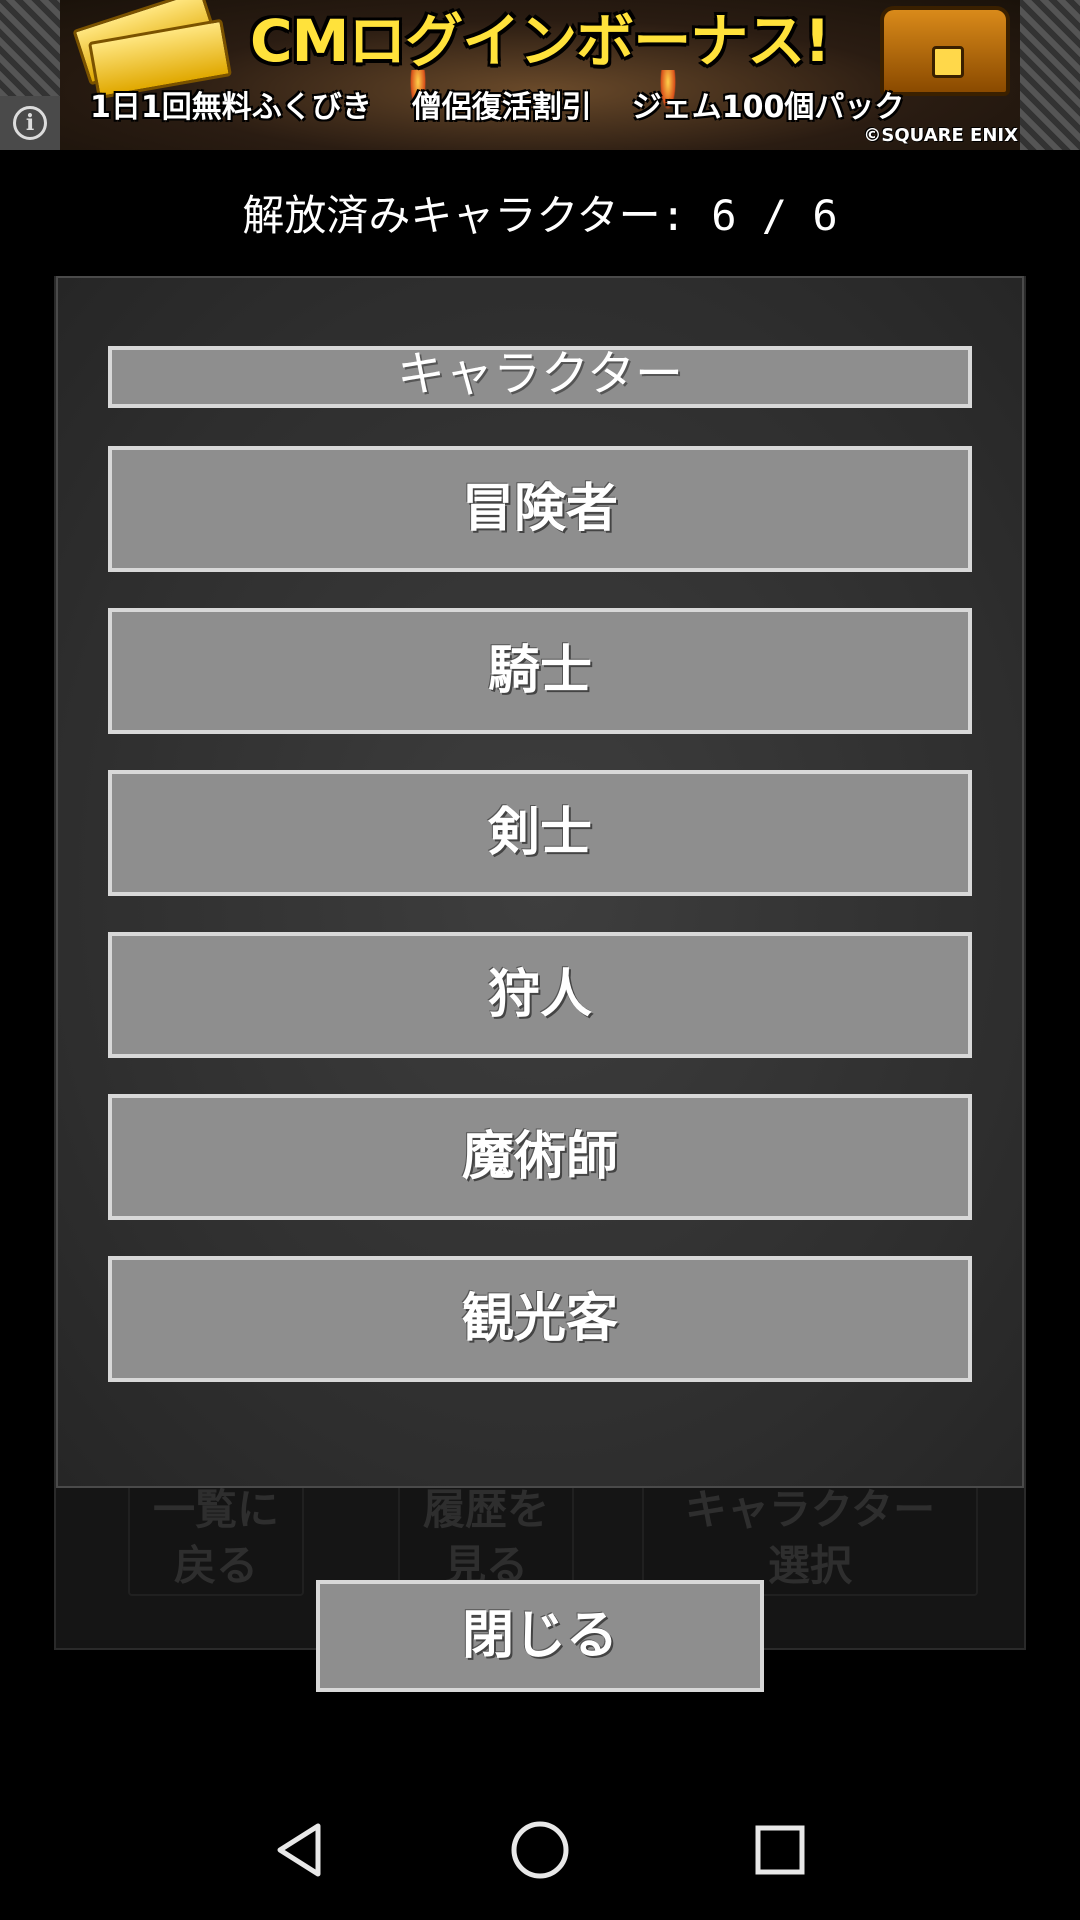  What do you see at coordinates (216, 1538) in the screenshot?
I see `back-to-list-button: 一覧に 戻る` at bounding box center [216, 1538].